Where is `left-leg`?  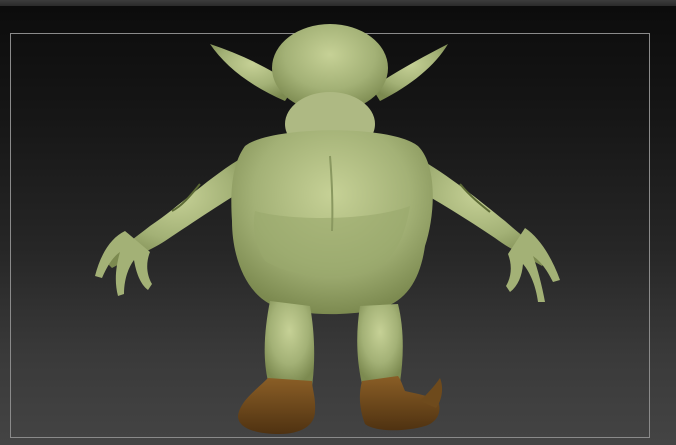
left-leg is located at coordinates (289, 343).